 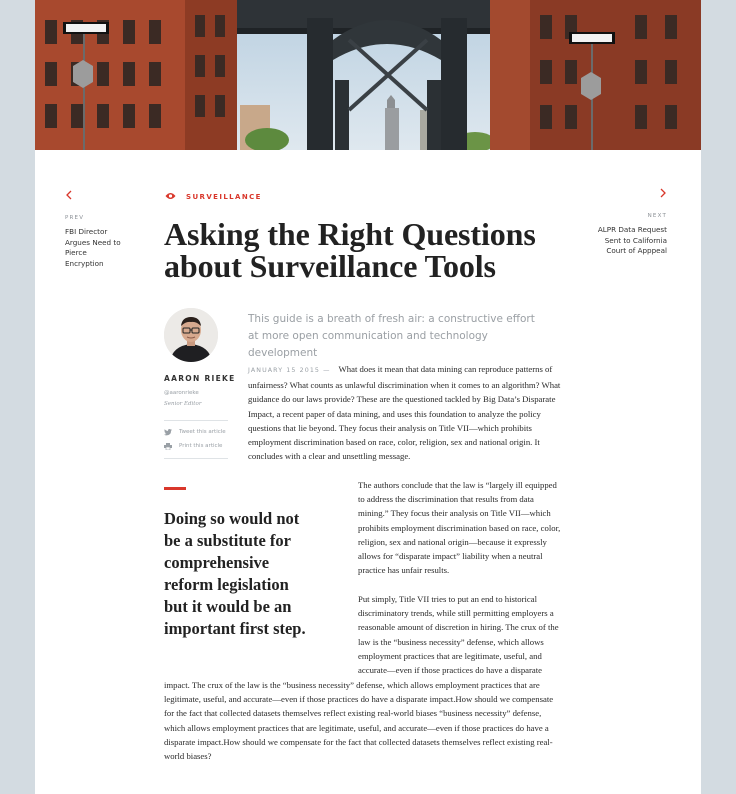 What do you see at coordinates (224, 197) in the screenshot?
I see `category-label: SURVEILLANCE` at bounding box center [224, 197].